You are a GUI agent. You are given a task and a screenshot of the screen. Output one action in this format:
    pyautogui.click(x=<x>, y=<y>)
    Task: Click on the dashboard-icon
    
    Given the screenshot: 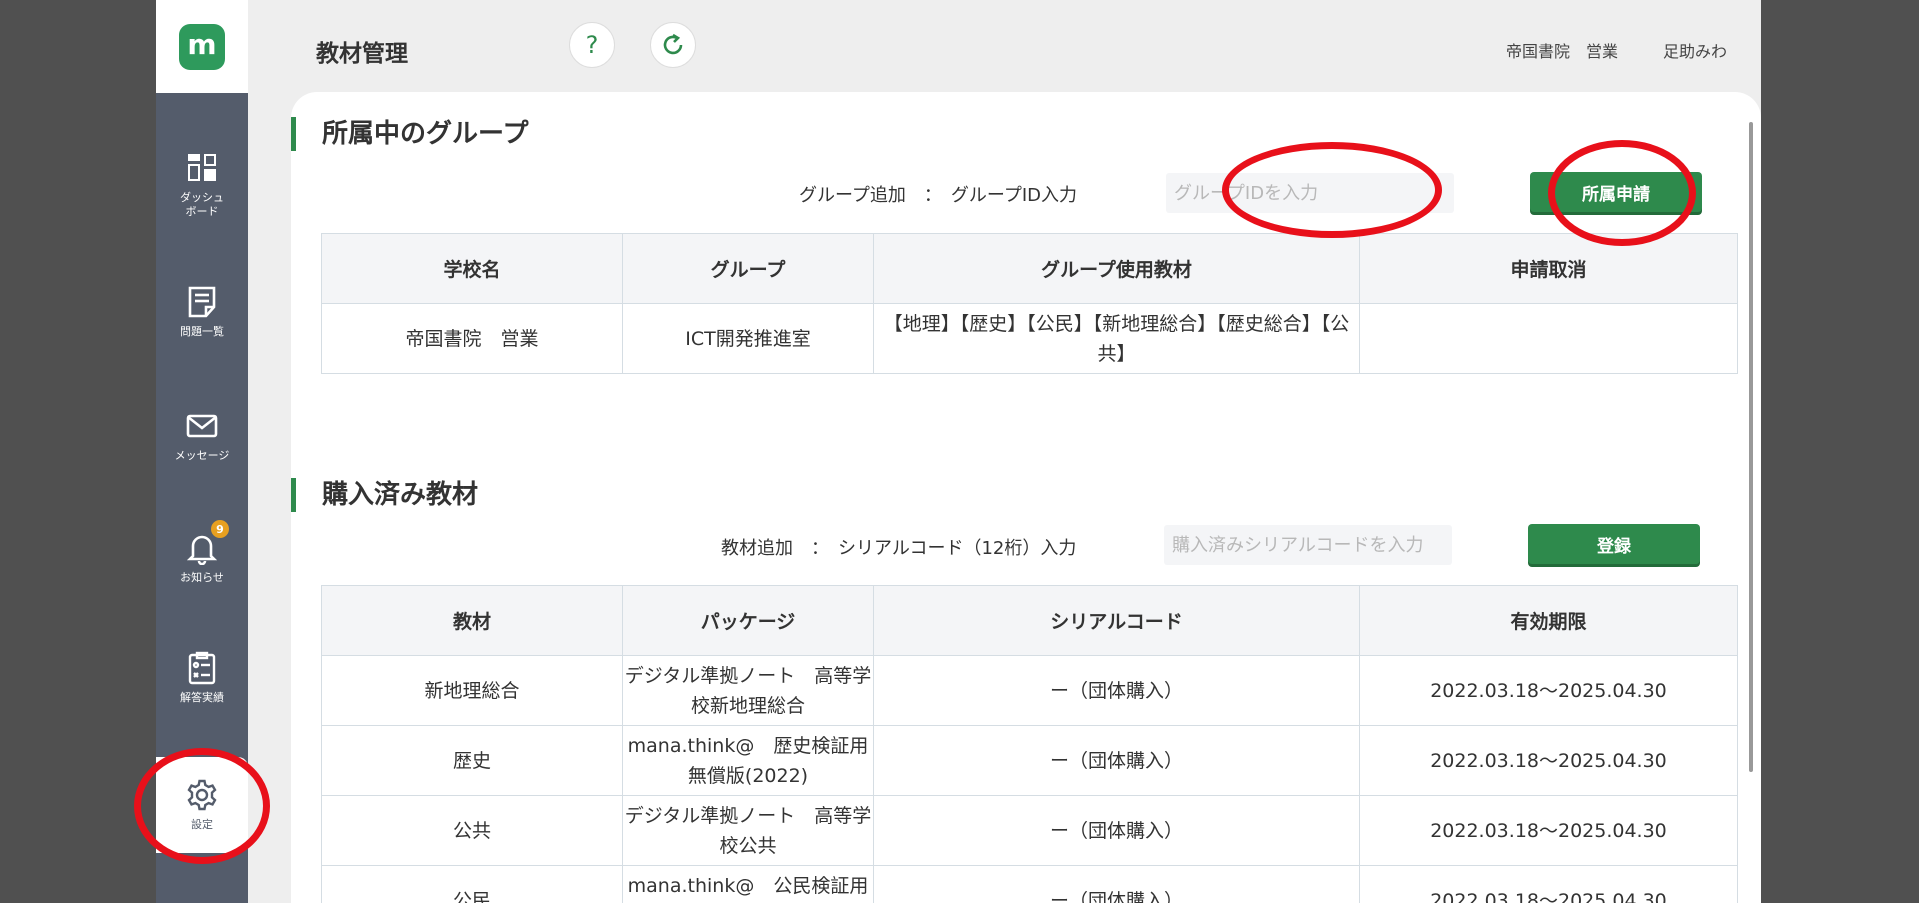 What is the action you would take?
    pyautogui.click(x=202, y=167)
    